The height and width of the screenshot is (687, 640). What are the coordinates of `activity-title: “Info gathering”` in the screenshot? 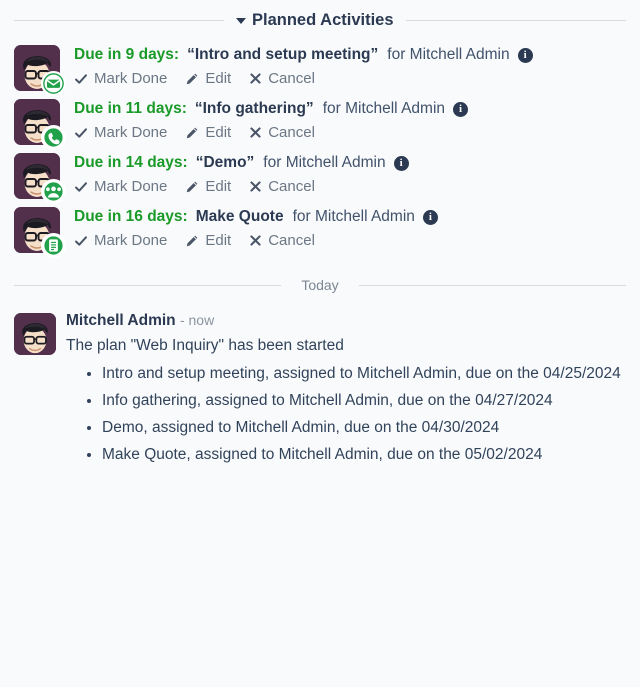 It's located at (254, 108).